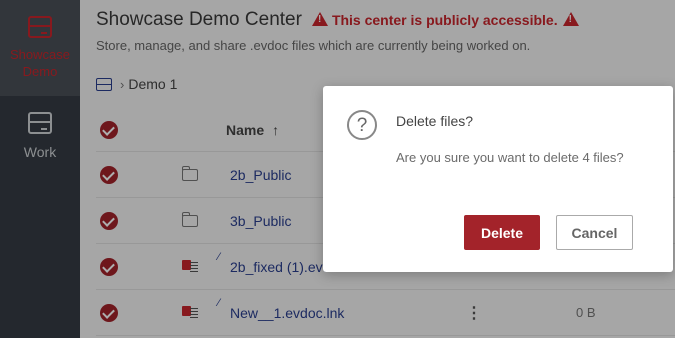 This screenshot has width=675, height=338. I want to click on question-icon: ?, so click(362, 125).